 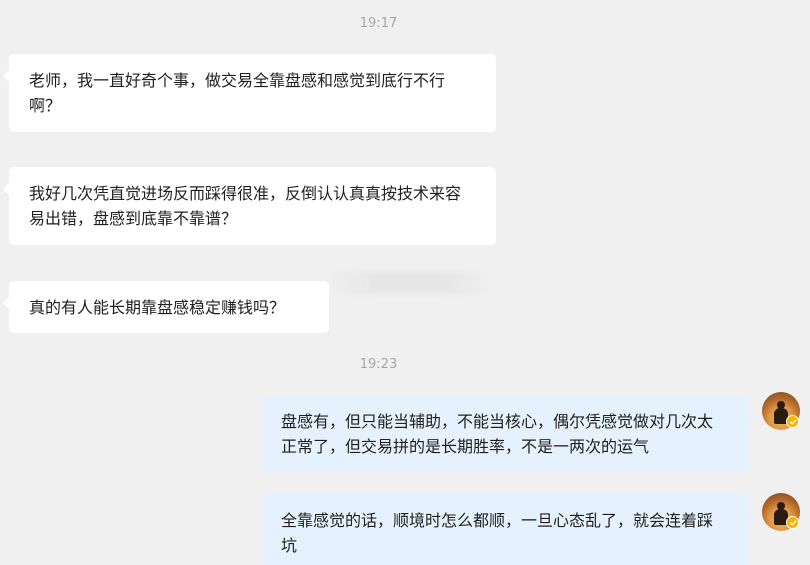 I want to click on timestamp: 19:17, so click(x=378, y=23).